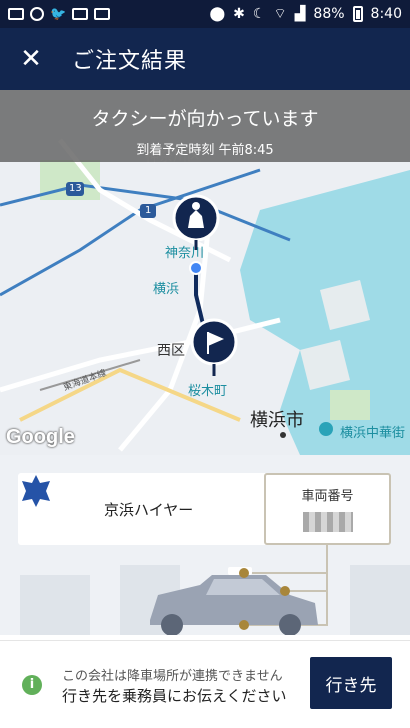 This screenshot has width=410, height=728. Describe the element at coordinates (386, 14) in the screenshot. I see `clock: 8:40` at that location.